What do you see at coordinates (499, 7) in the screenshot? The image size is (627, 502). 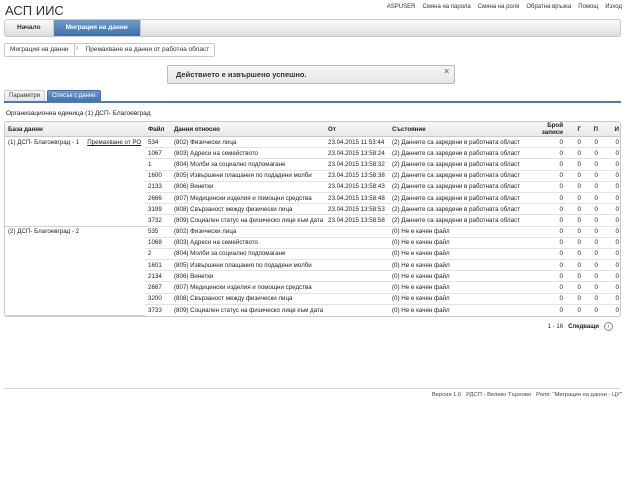 I see `change-role-link: Смяна на роля` at bounding box center [499, 7].